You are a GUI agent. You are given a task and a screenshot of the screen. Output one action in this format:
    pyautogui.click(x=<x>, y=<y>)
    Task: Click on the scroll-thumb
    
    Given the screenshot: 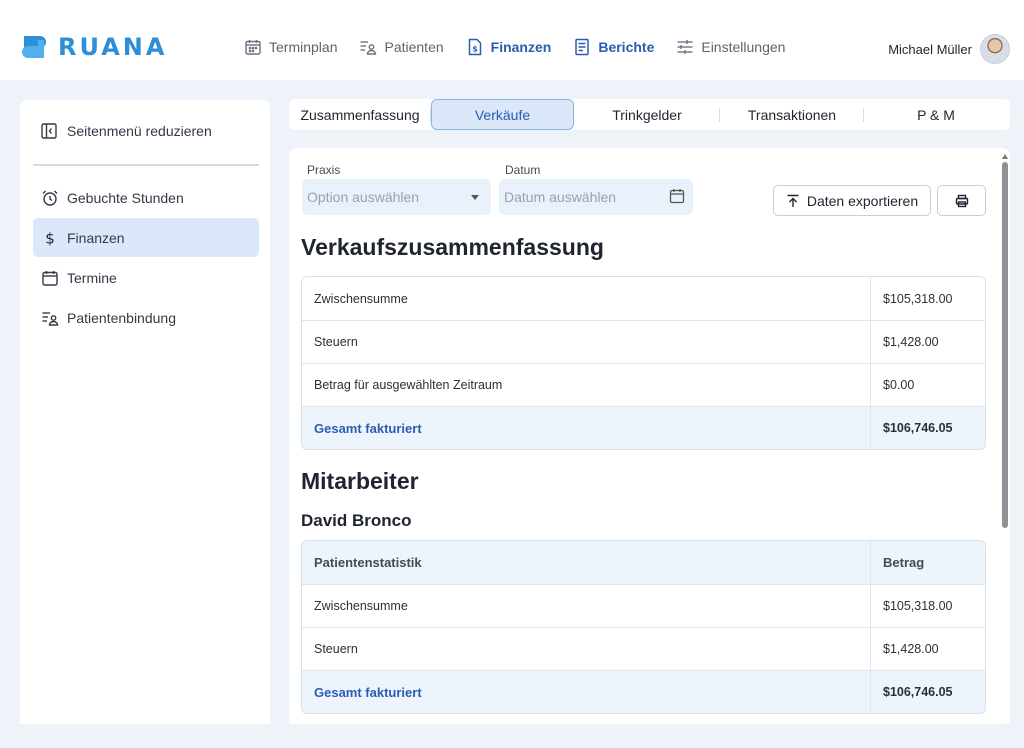 What is the action you would take?
    pyautogui.click(x=1005, y=345)
    